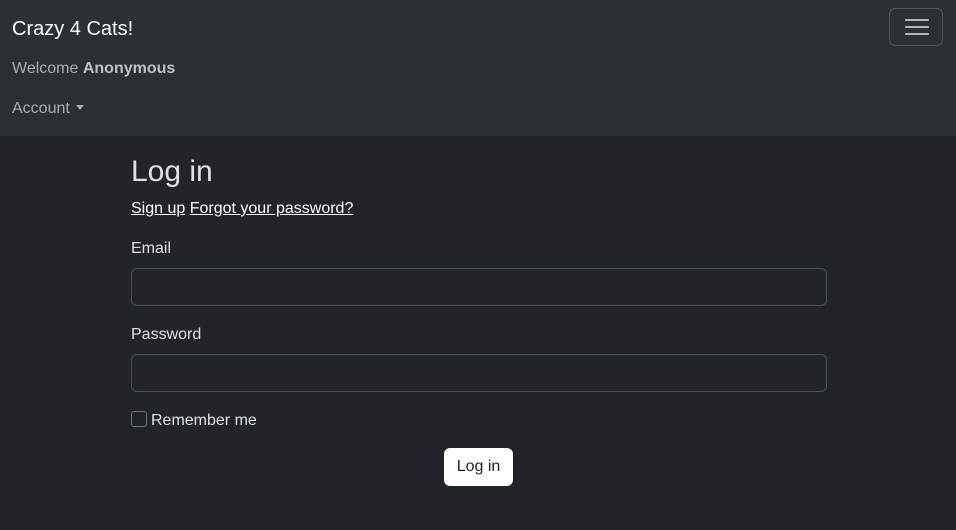  I want to click on signup-link: Sign up, so click(158, 208).